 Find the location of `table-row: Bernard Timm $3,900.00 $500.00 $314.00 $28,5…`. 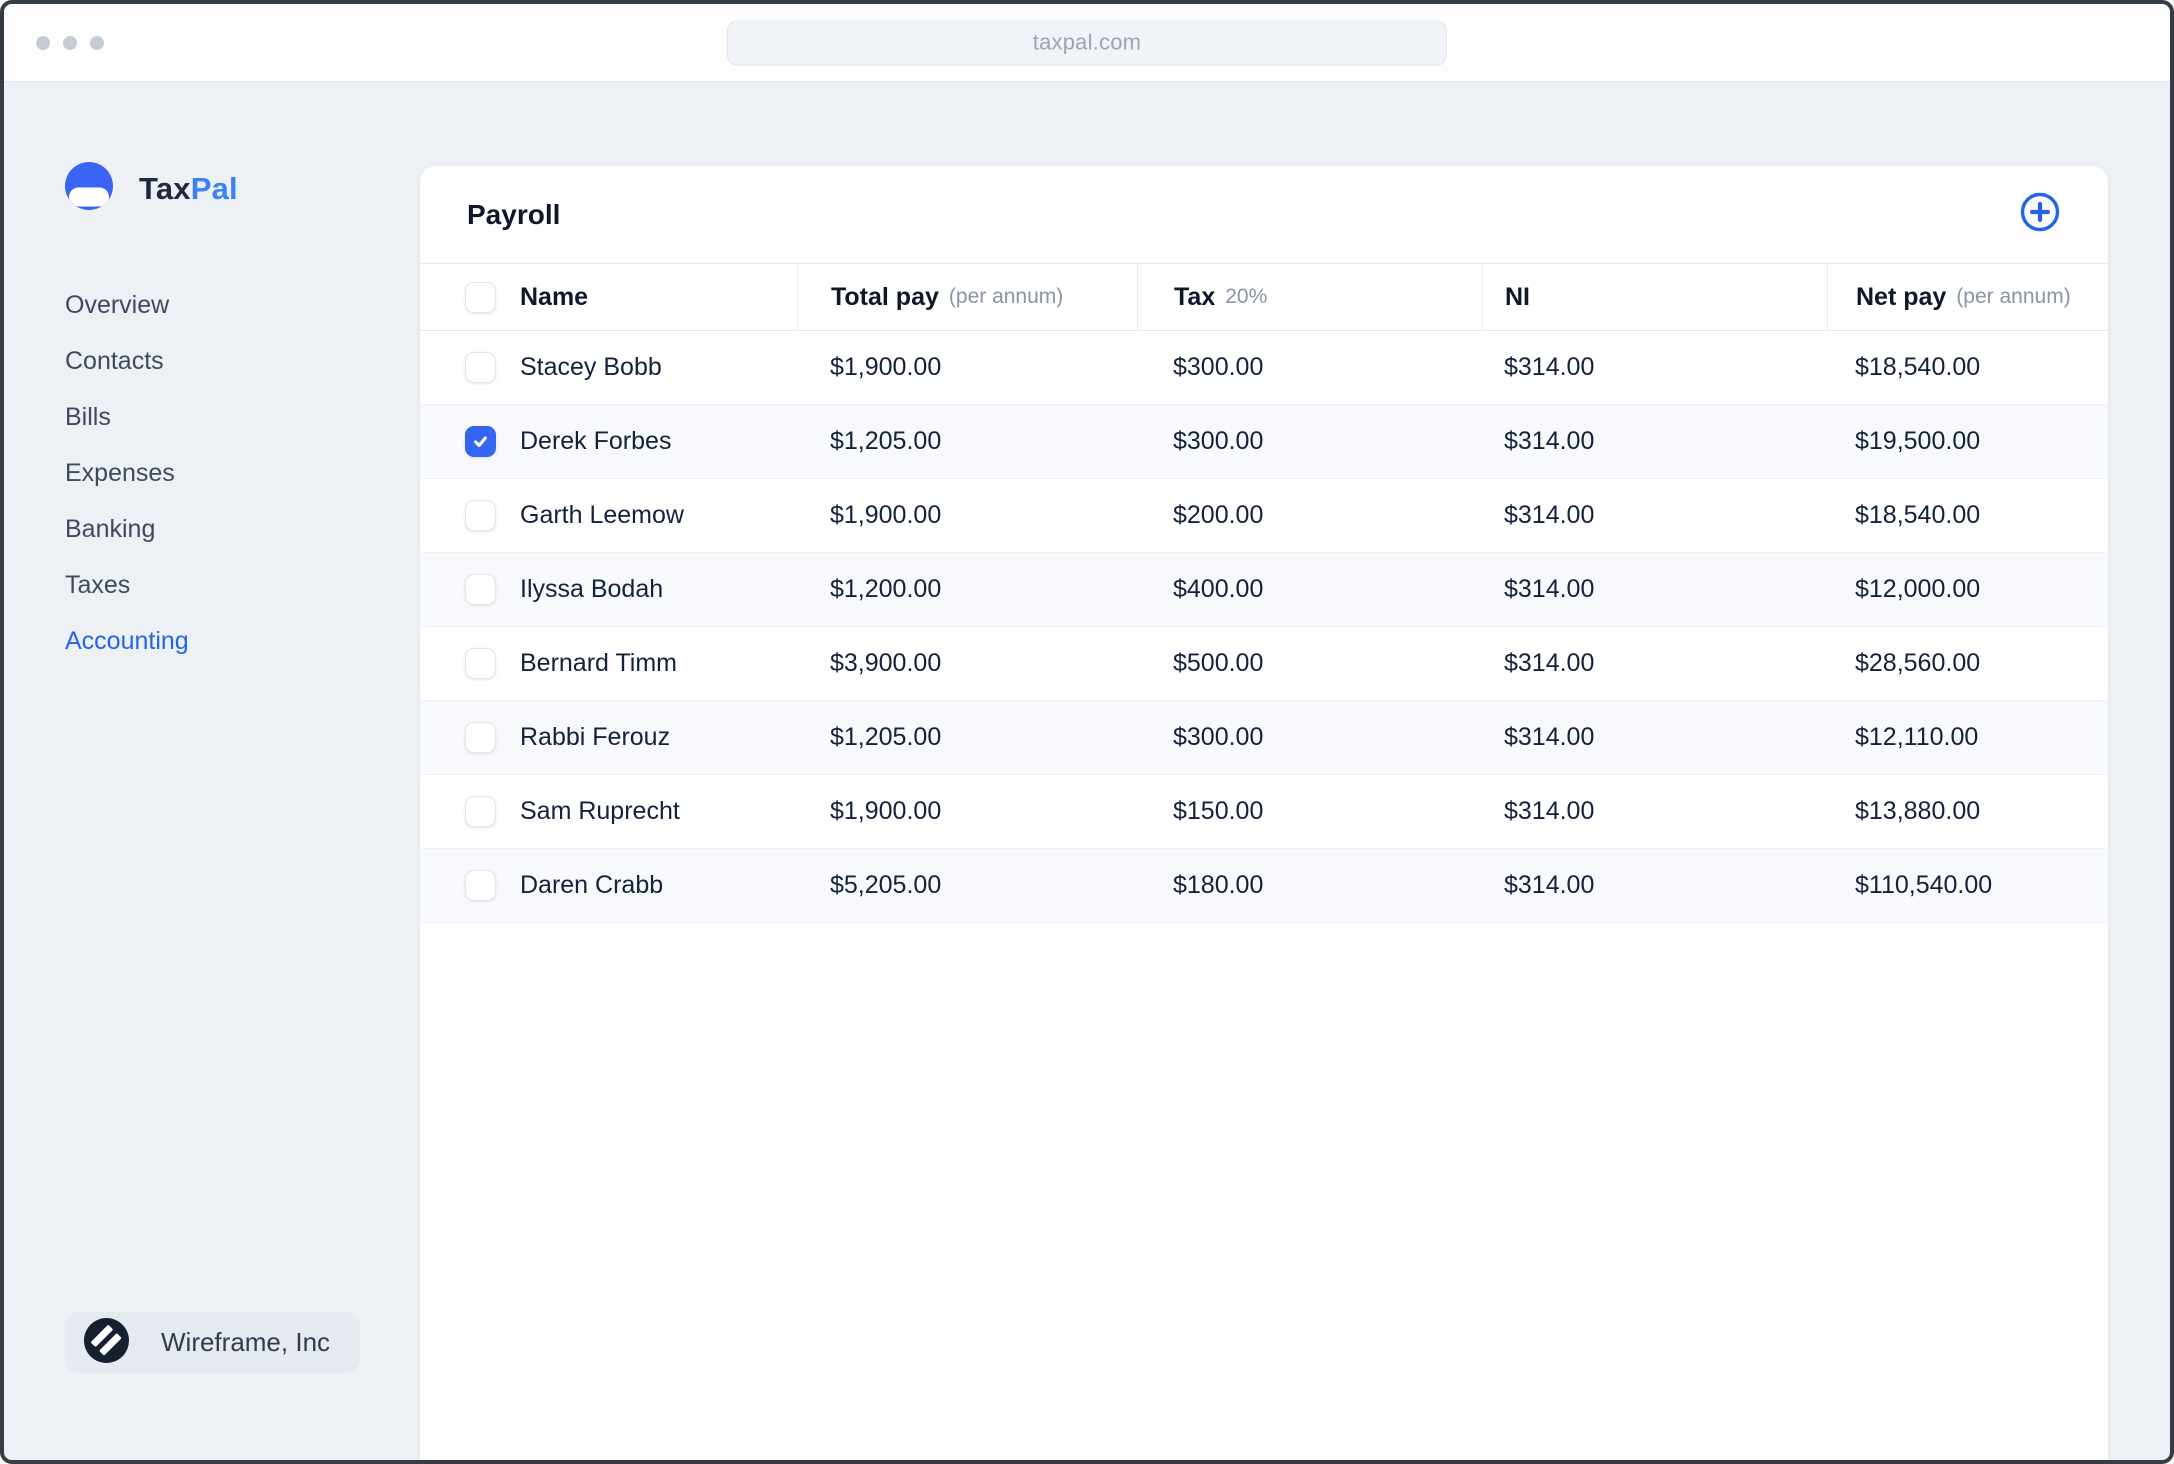

table-row: Bernard Timm $3,900.00 $500.00 $314.00 $28,5… is located at coordinates (1264, 664).